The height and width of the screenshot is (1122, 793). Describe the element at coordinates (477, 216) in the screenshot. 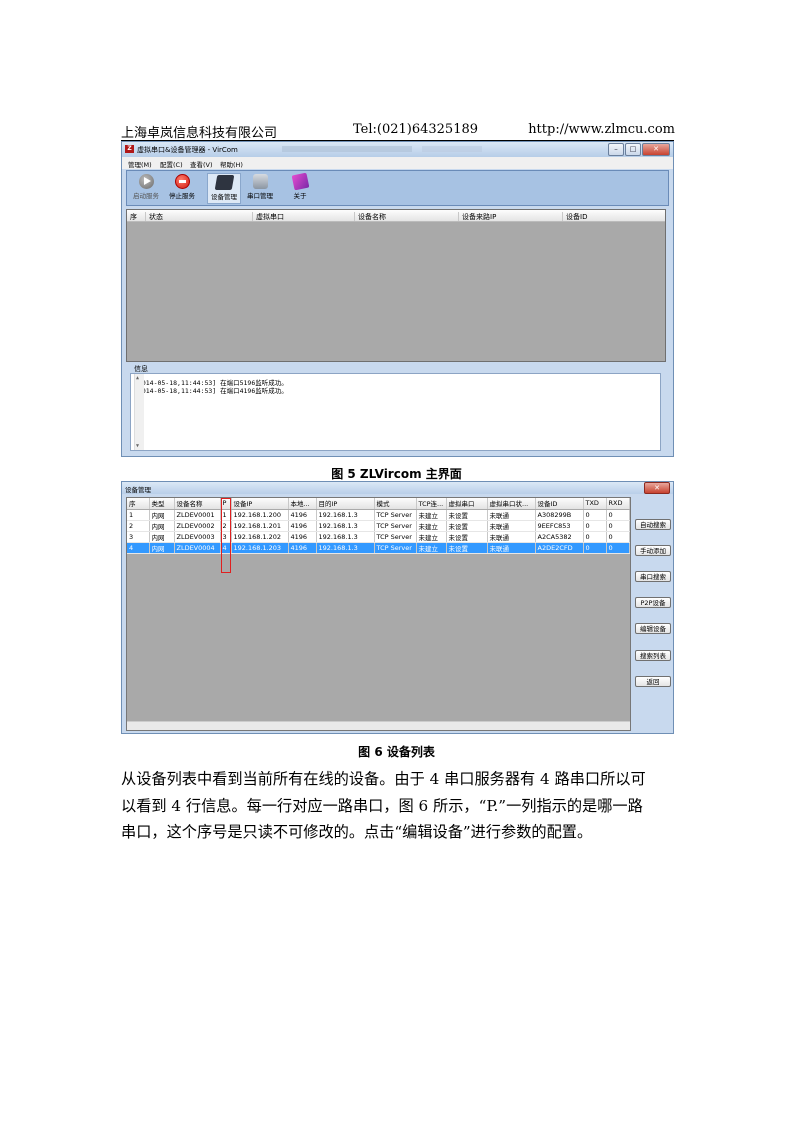

I see `col-source-ip: 设备来路IP` at that location.